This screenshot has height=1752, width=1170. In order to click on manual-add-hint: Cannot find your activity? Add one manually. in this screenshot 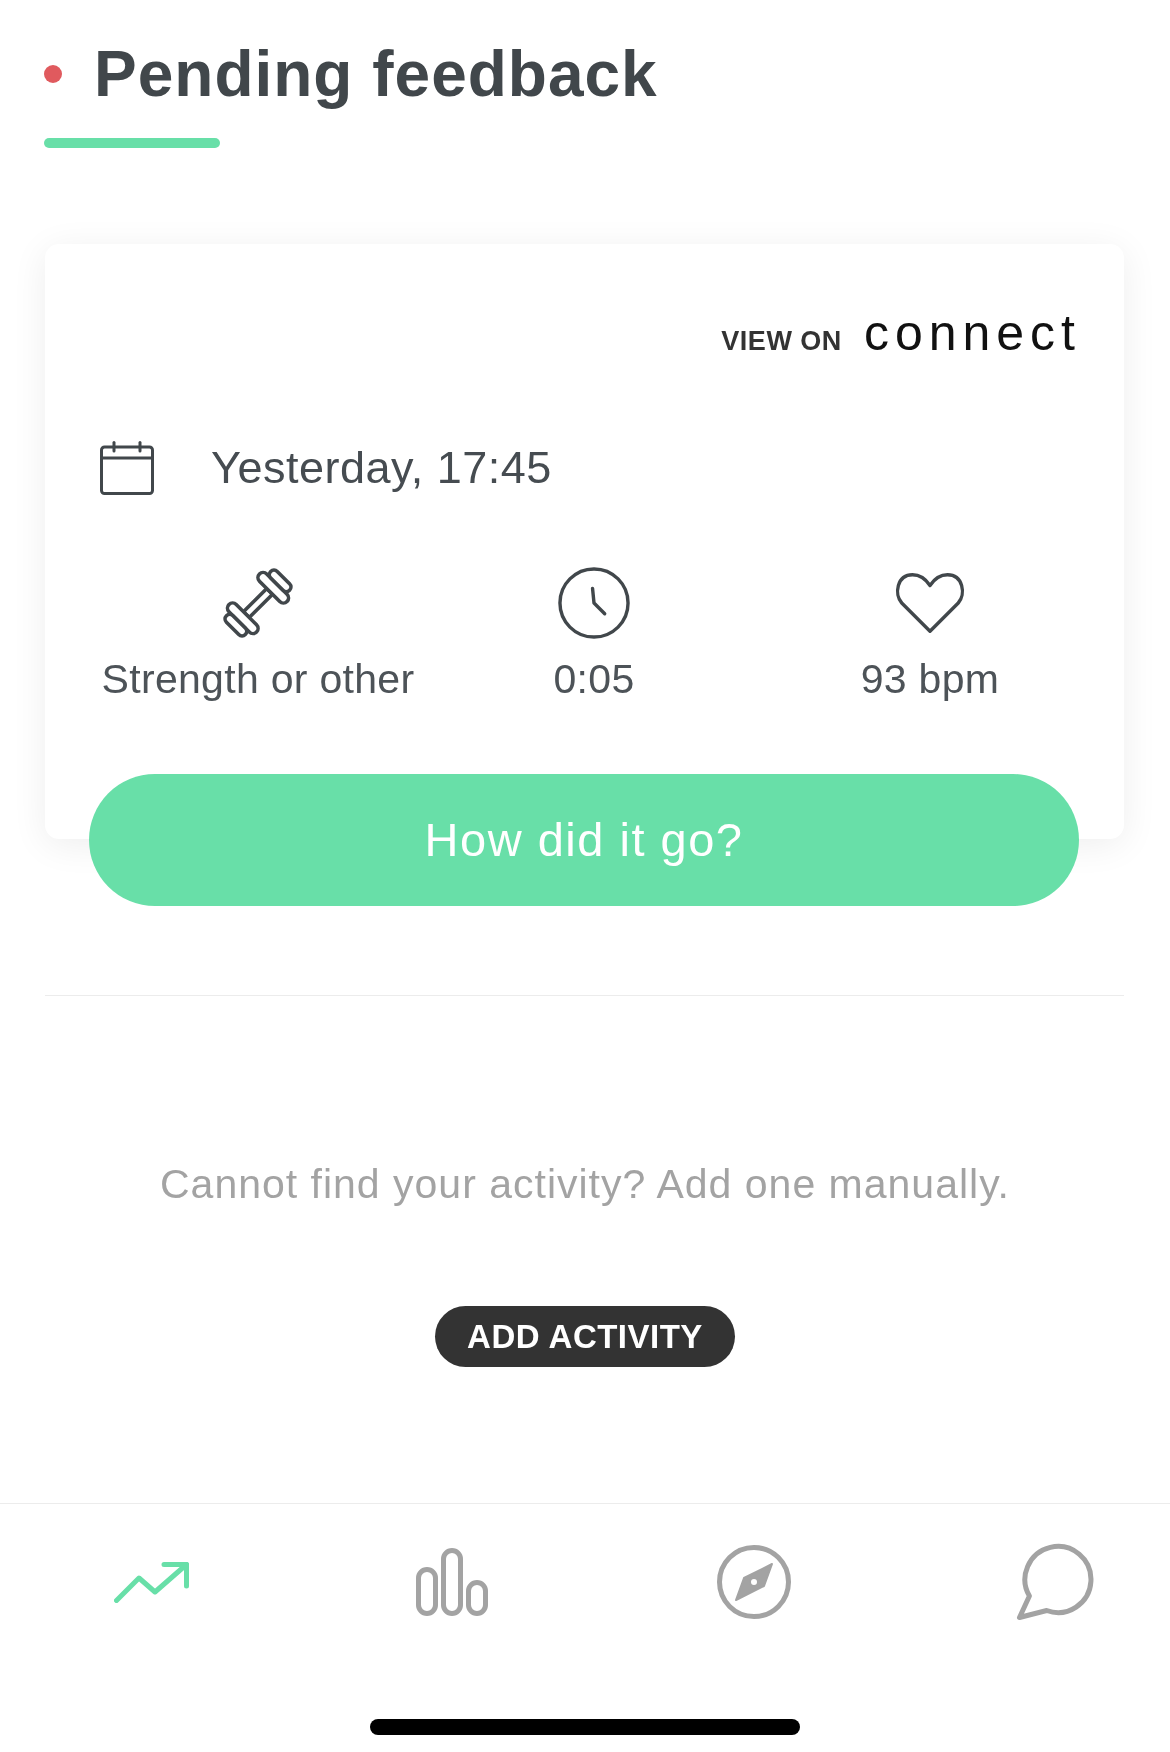, I will do `click(584, 1184)`.